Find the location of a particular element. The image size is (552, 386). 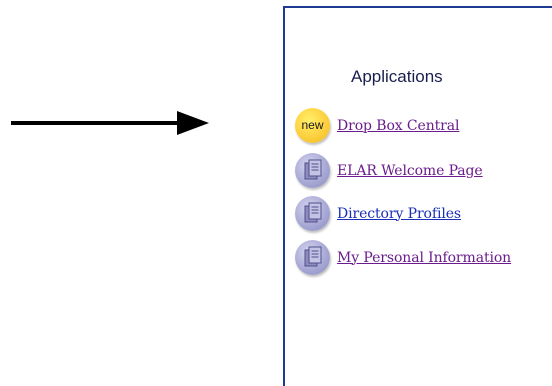

app-item-my-personal-information: My Personal Information is located at coordinates (403, 257).